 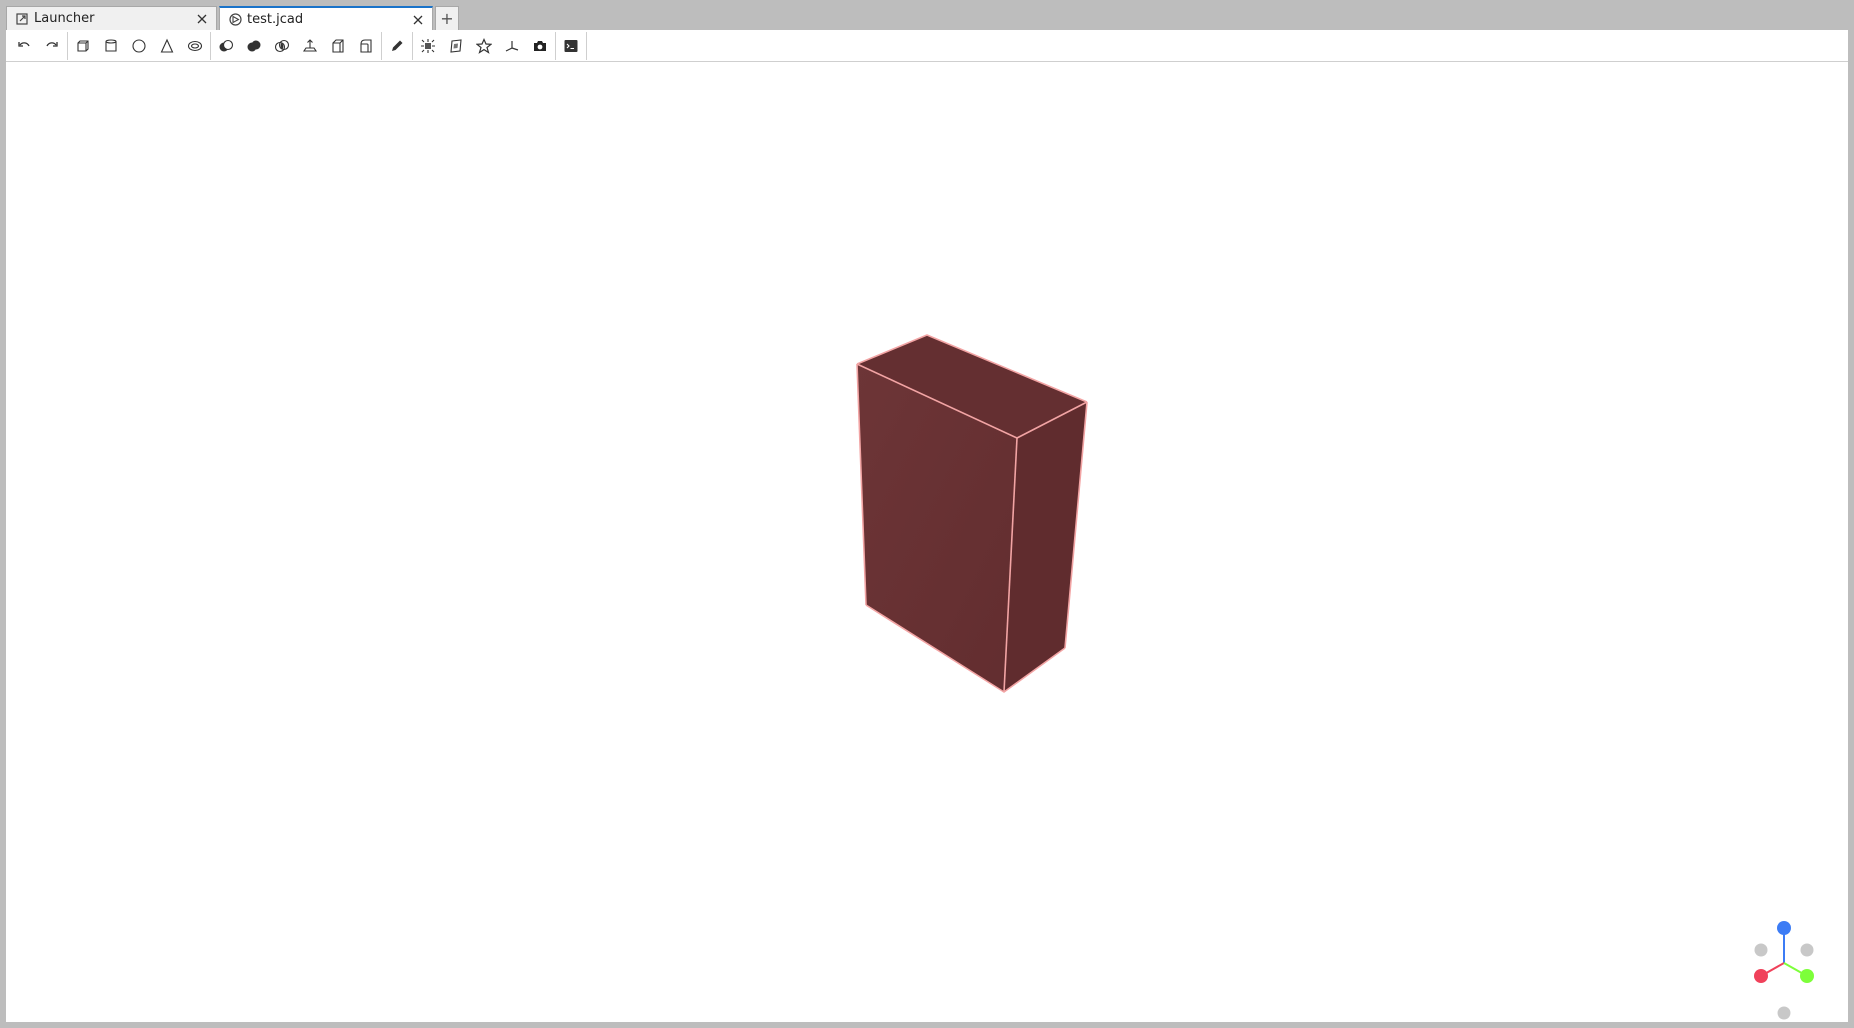 I want to click on cylinder-icon, so click(x=111, y=45).